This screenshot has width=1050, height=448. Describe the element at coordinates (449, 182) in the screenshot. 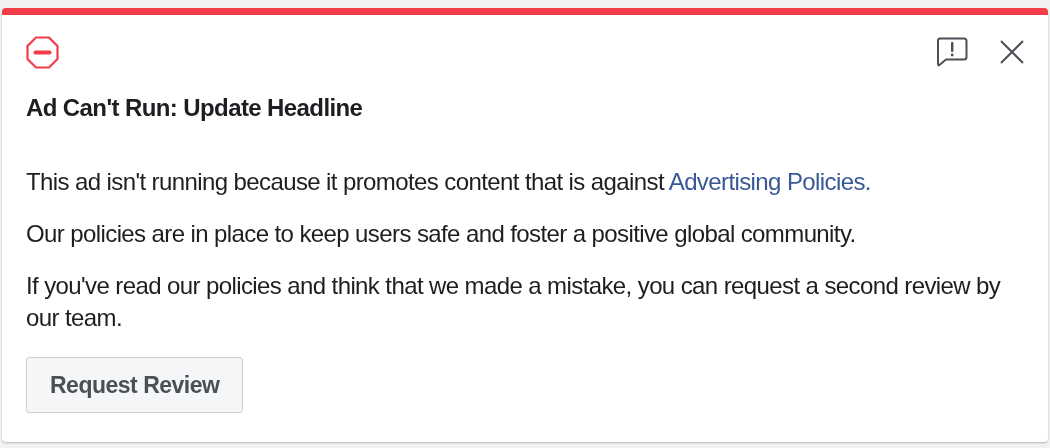

I see `alert-message: This ad isn't running because it promotes content that is against Advertising Policies.` at that location.